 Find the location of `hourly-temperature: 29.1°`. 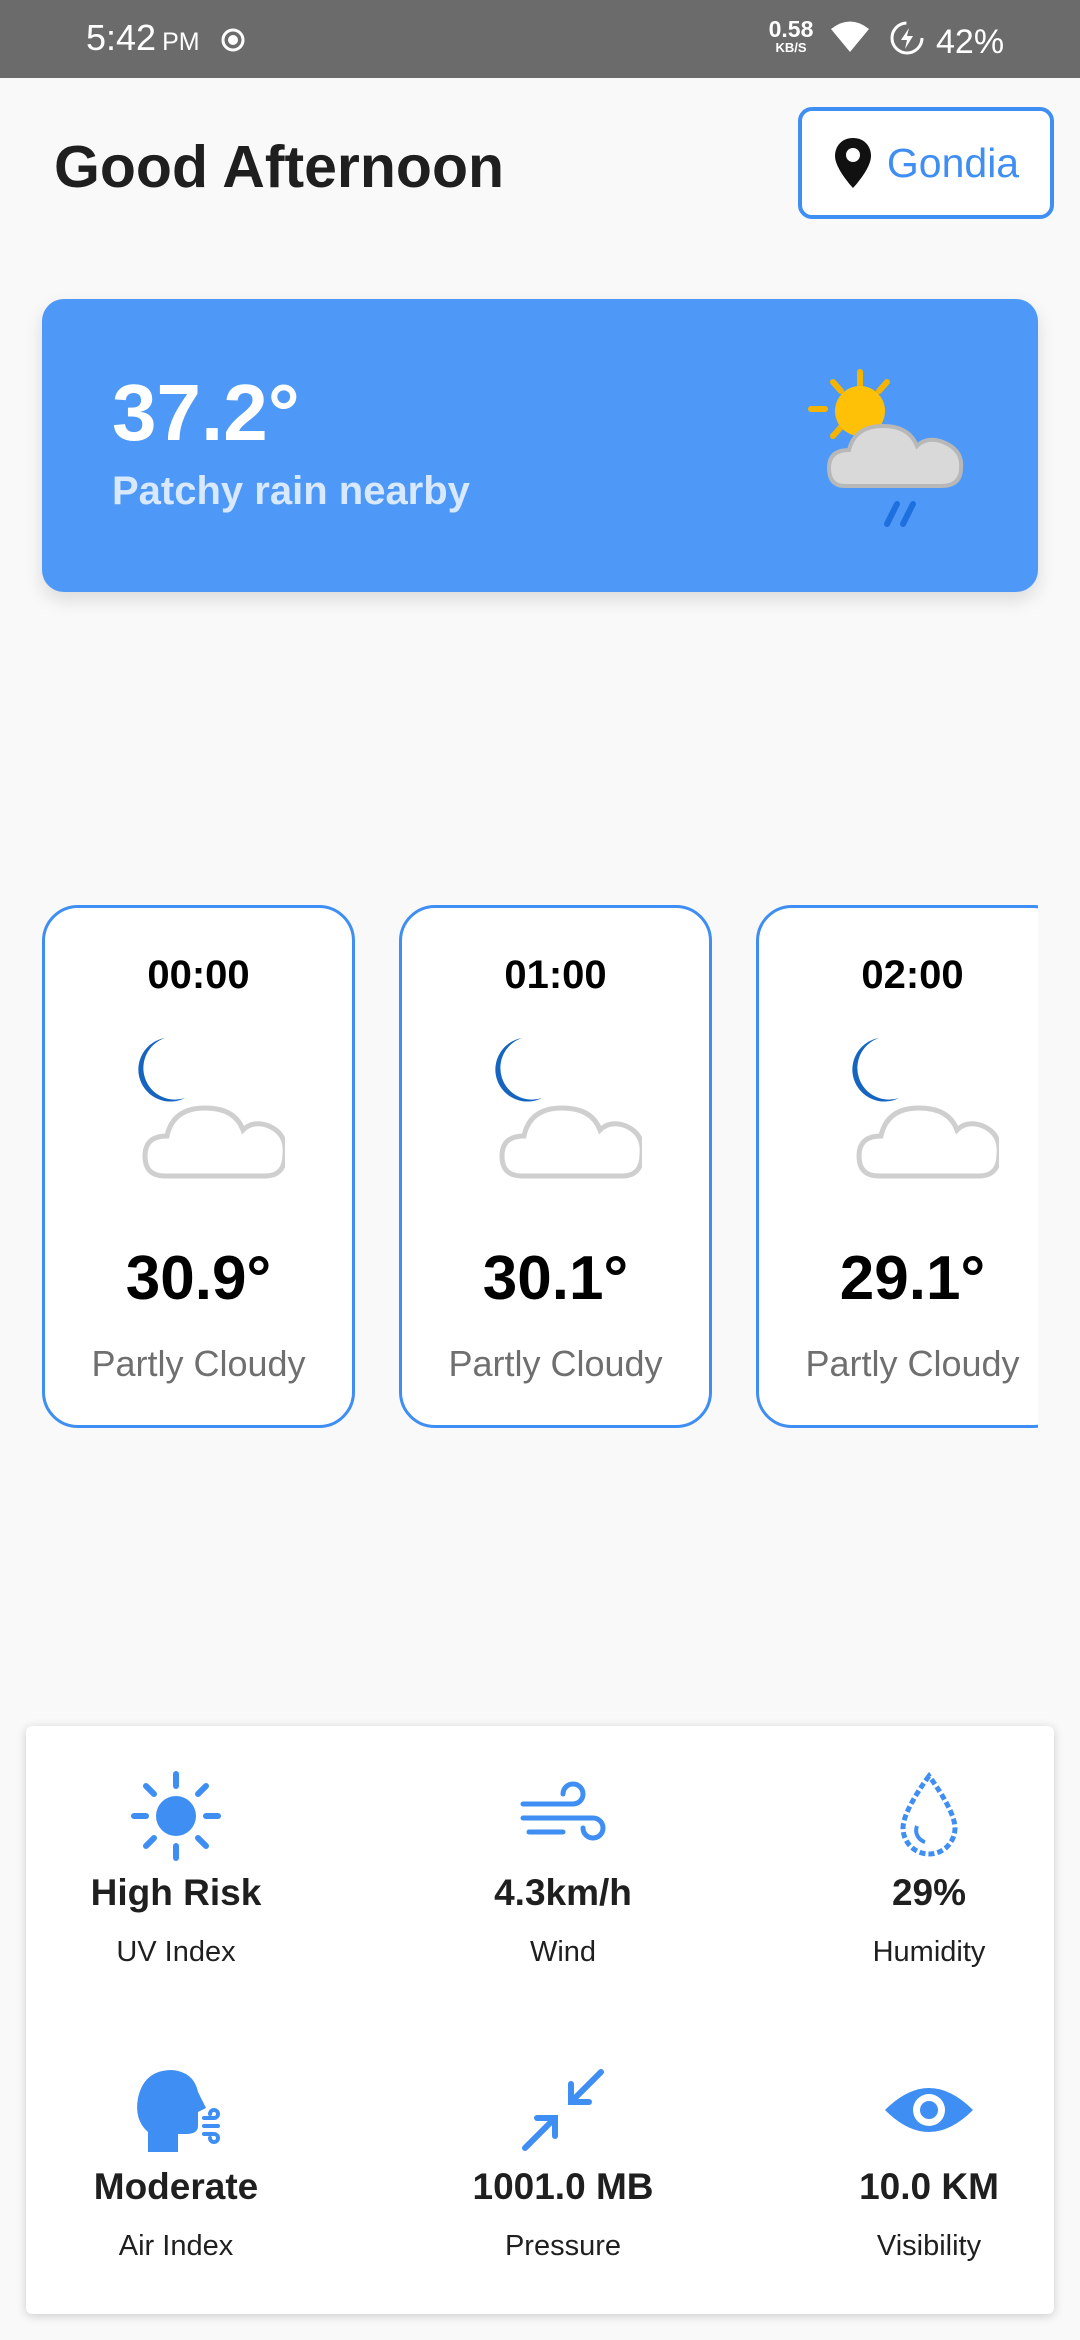

hourly-temperature: 29.1° is located at coordinates (912, 1278).